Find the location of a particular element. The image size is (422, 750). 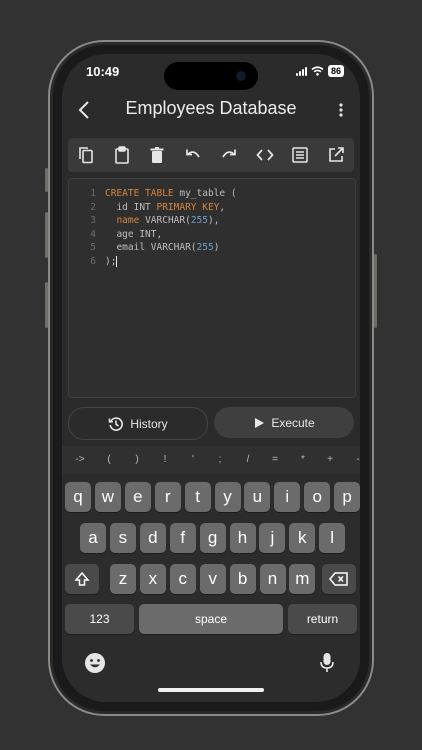

letter-key: h is located at coordinates (242, 538).